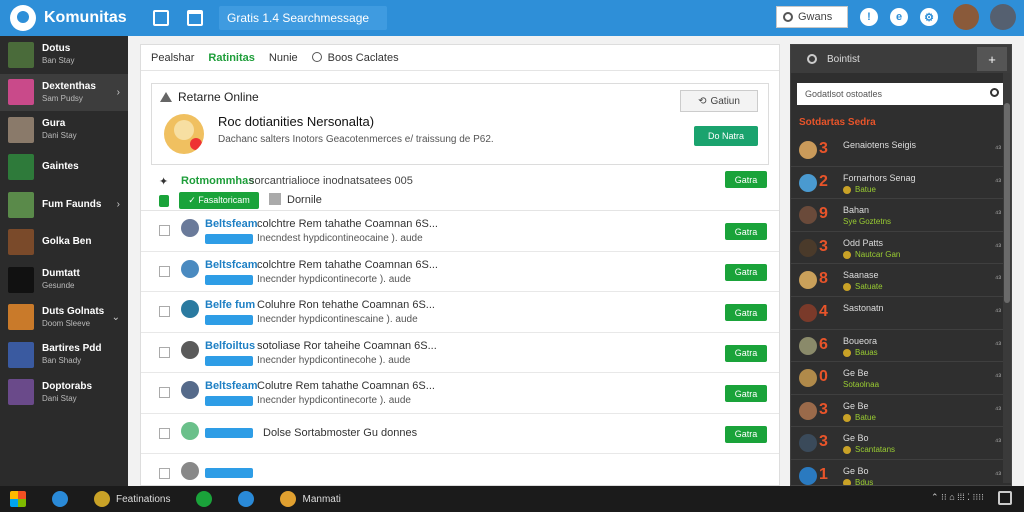 The image size is (1024, 512). What do you see at coordinates (72, 18) in the screenshot?
I see `app-logo: Komunitas` at bounding box center [72, 18].